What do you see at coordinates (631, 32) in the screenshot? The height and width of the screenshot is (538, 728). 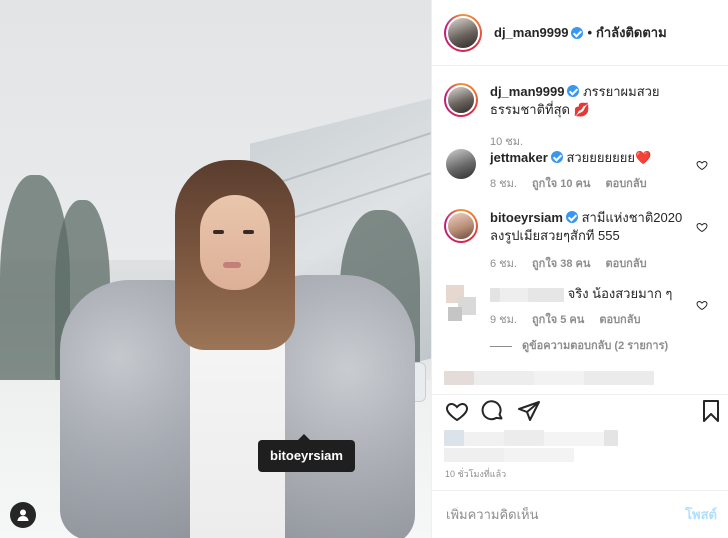 I see `following-button: กำลังติดตาม` at bounding box center [631, 32].